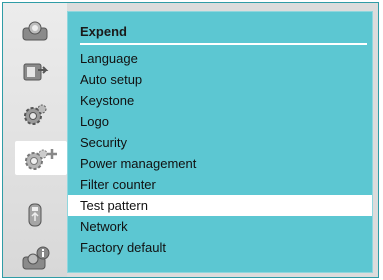 The width and height of the screenshot is (383, 280). I want to click on info-icon, so click(36, 258).